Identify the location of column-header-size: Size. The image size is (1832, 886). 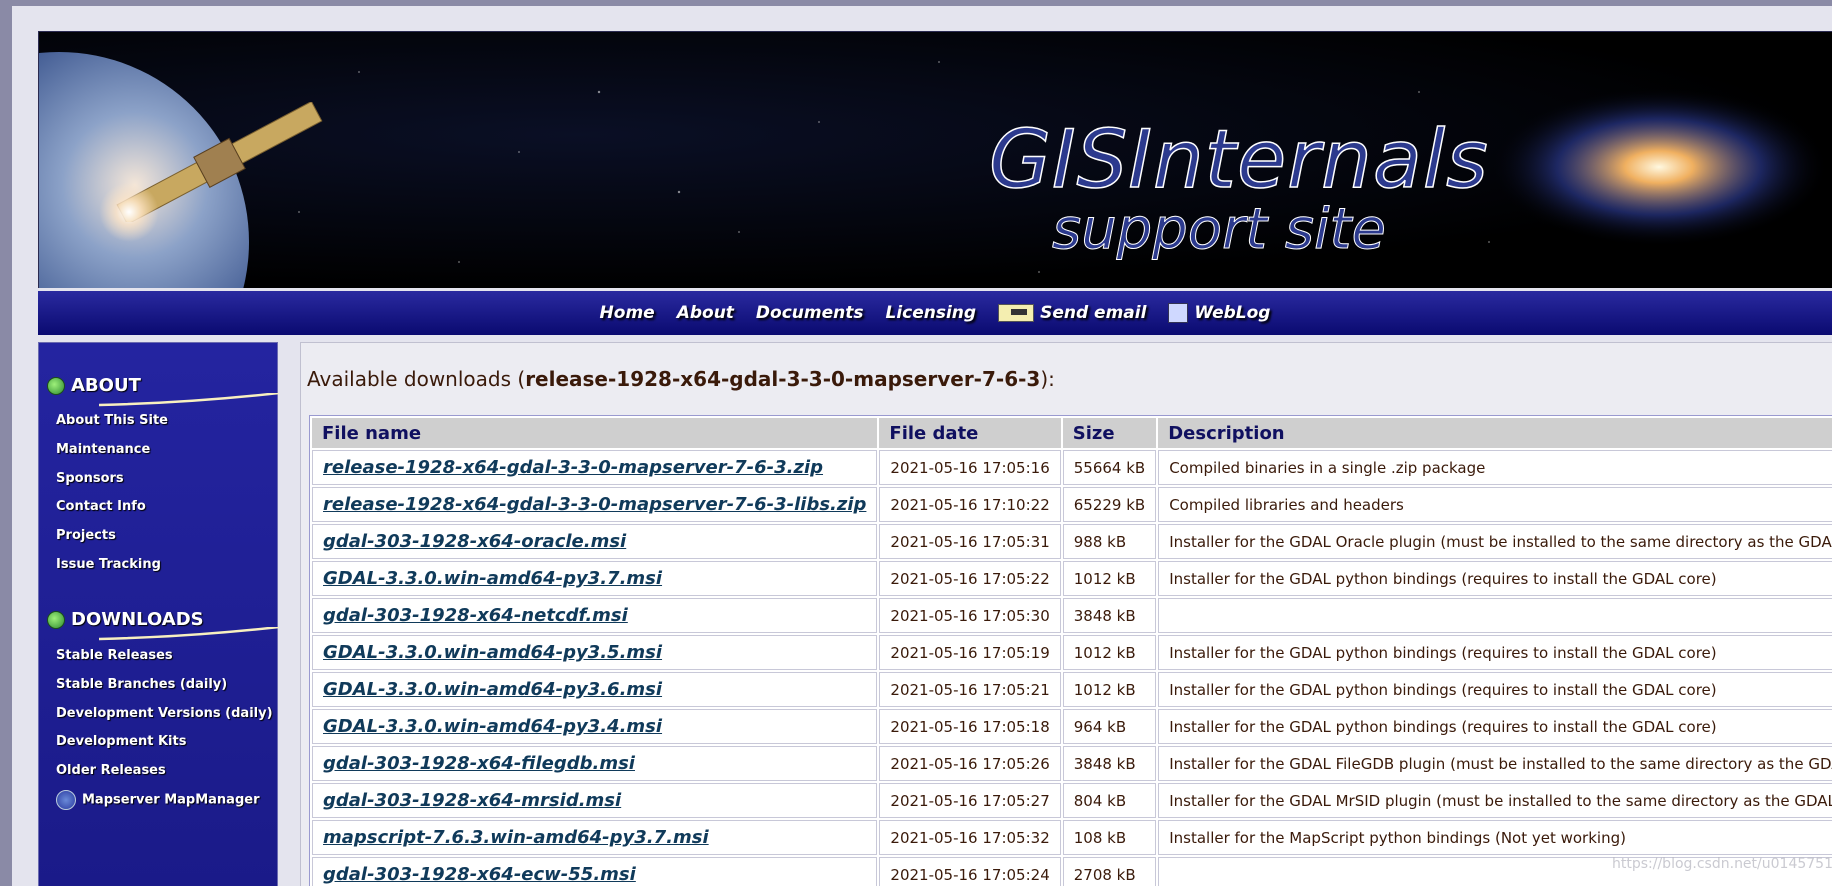
(1109, 433).